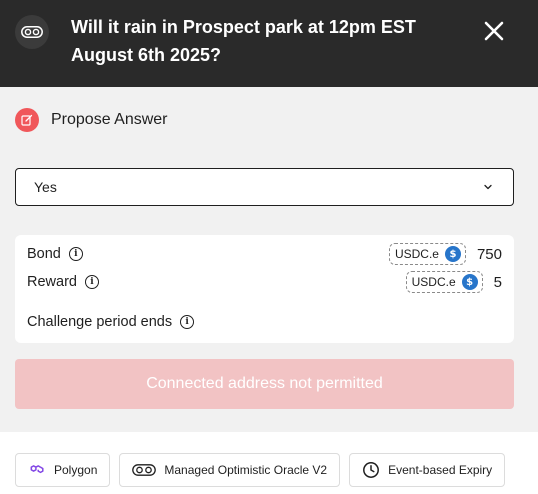 This screenshot has width=538, height=494. I want to click on close-button, so click(494, 31).